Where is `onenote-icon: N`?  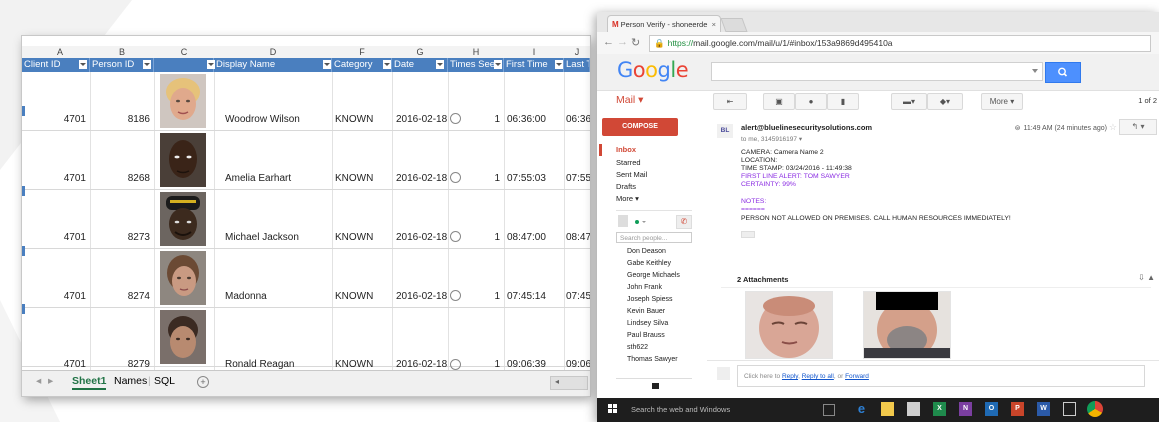 onenote-icon: N is located at coordinates (965, 409).